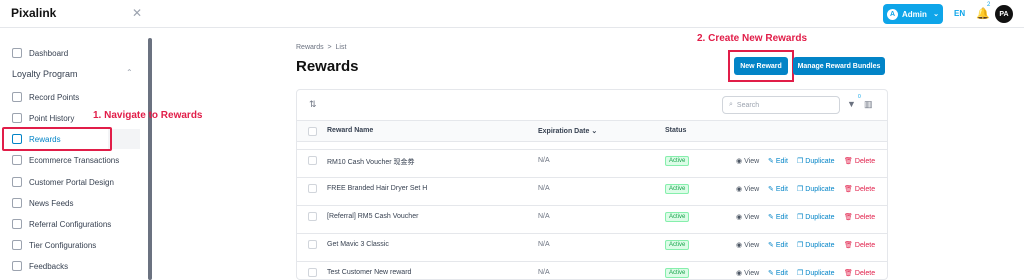 The height and width of the screenshot is (280, 1024). Describe the element at coordinates (57, 139) in the screenshot. I see `rewards-highlight-box` at that location.